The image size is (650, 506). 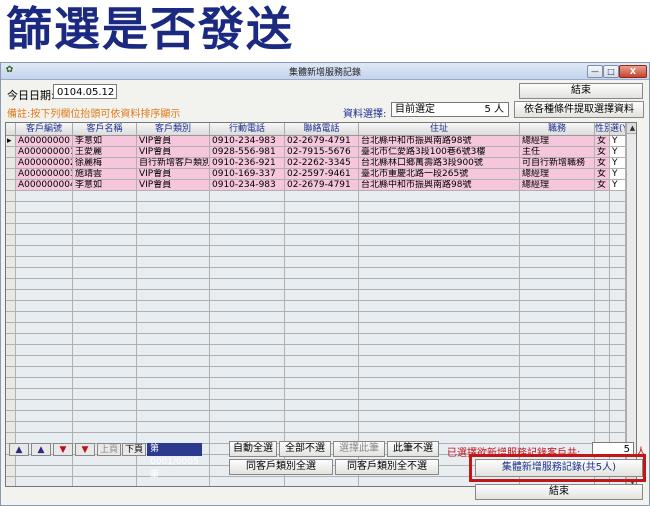 I want to click on close-button-bottom: 結束, so click(x=559, y=492).